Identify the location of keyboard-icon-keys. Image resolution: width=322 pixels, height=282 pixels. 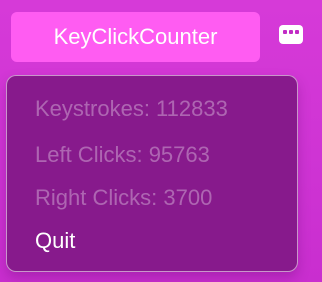
(291, 32).